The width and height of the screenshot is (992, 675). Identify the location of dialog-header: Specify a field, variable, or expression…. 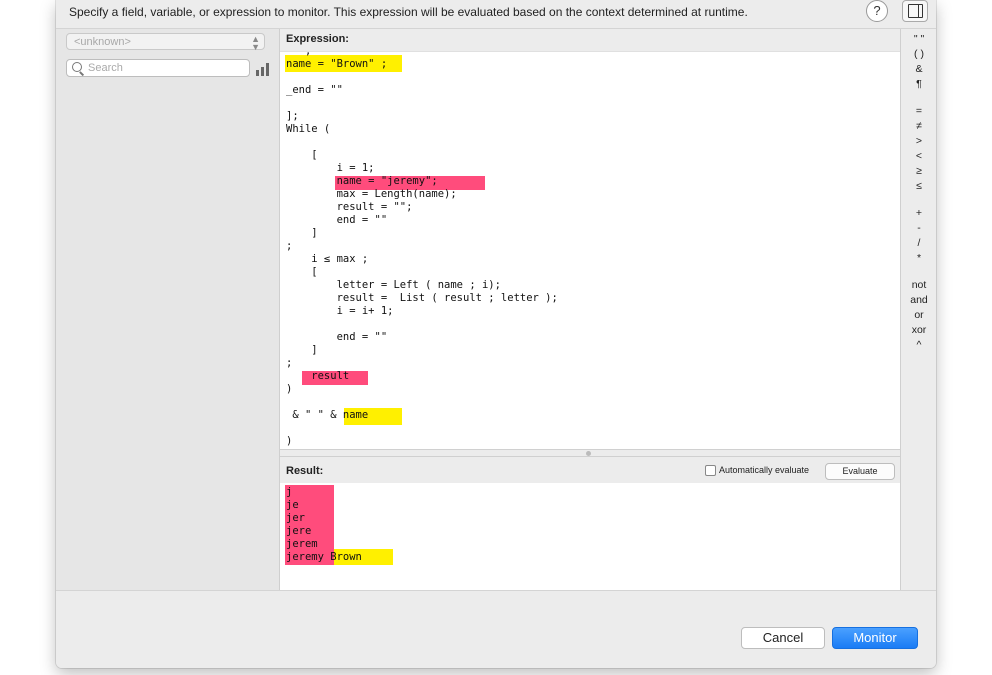
(496, 12).